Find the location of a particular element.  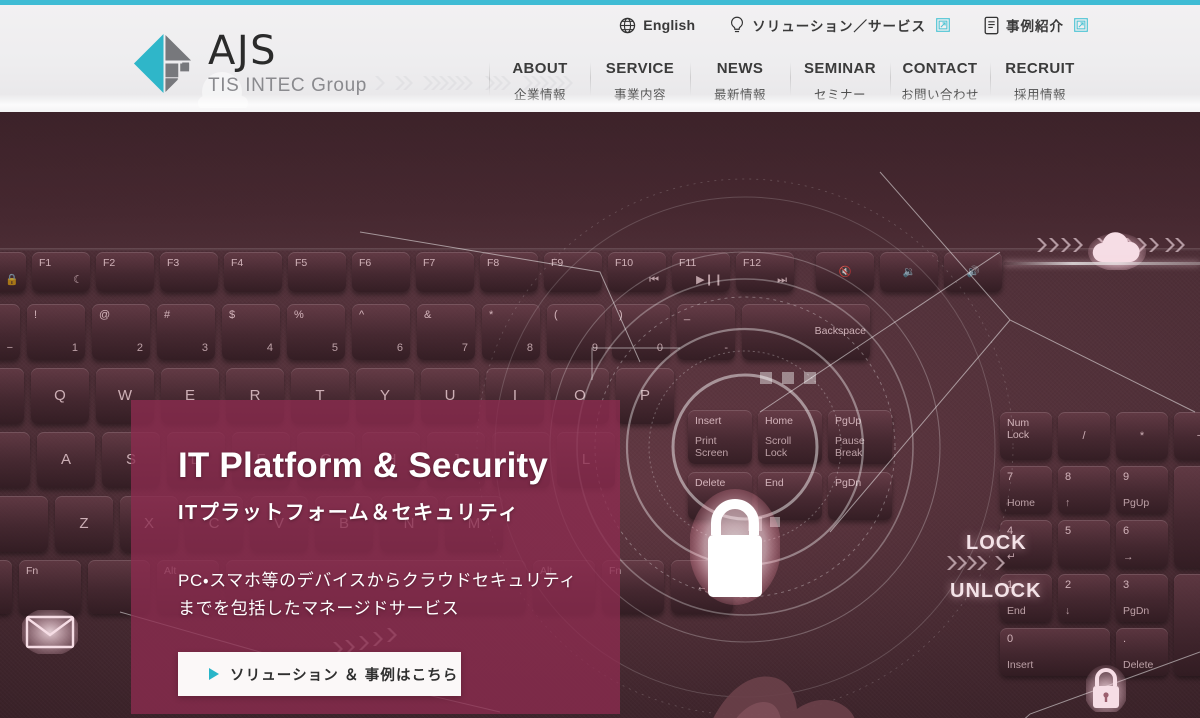

play-triangle-icon is located at coordinates (214, 674).